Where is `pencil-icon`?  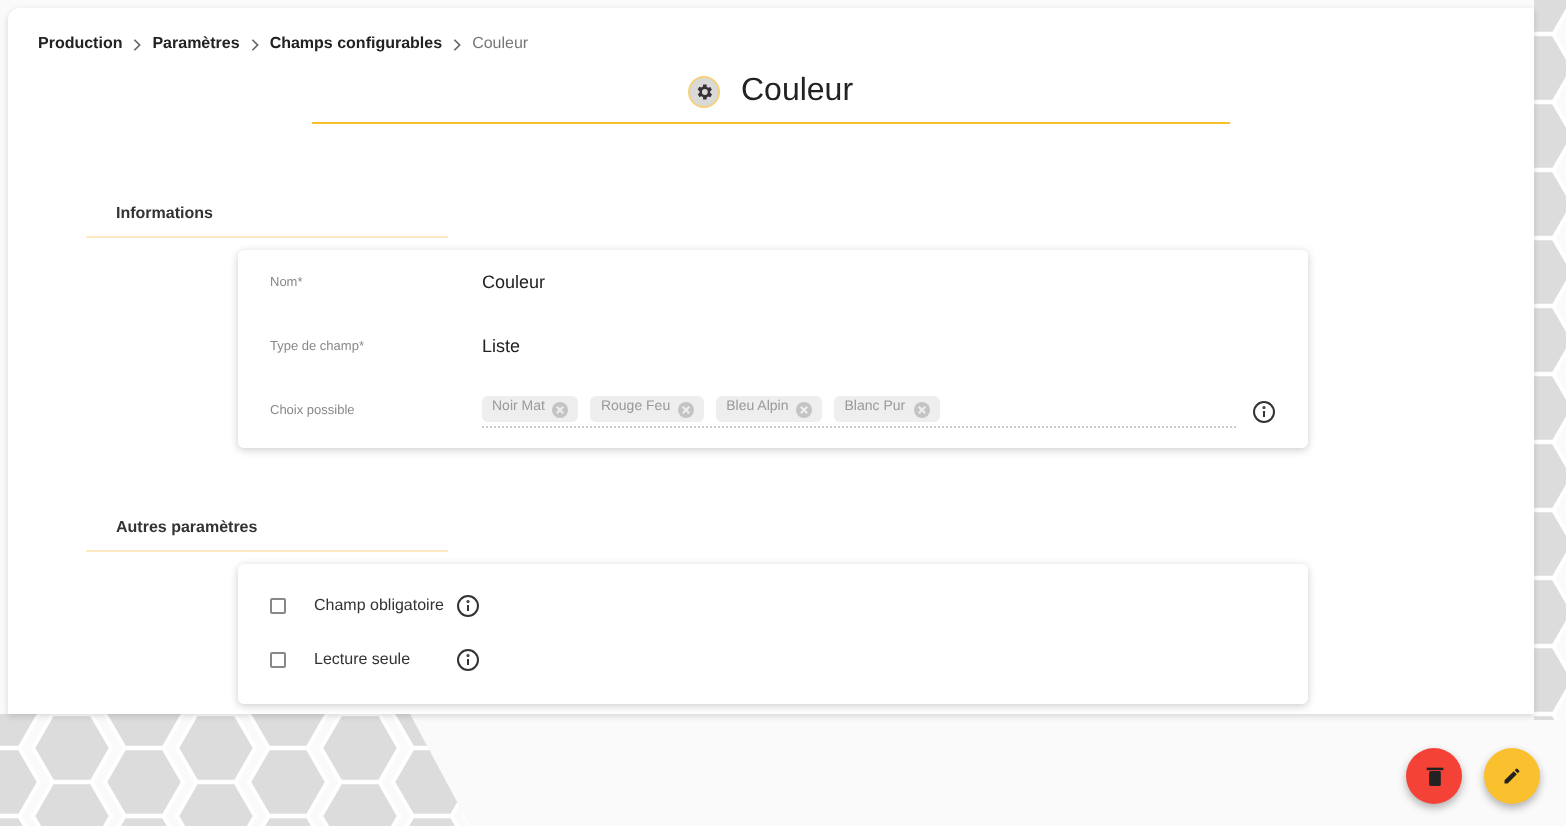 pencil-icon is located at coordinates (1512, 776).